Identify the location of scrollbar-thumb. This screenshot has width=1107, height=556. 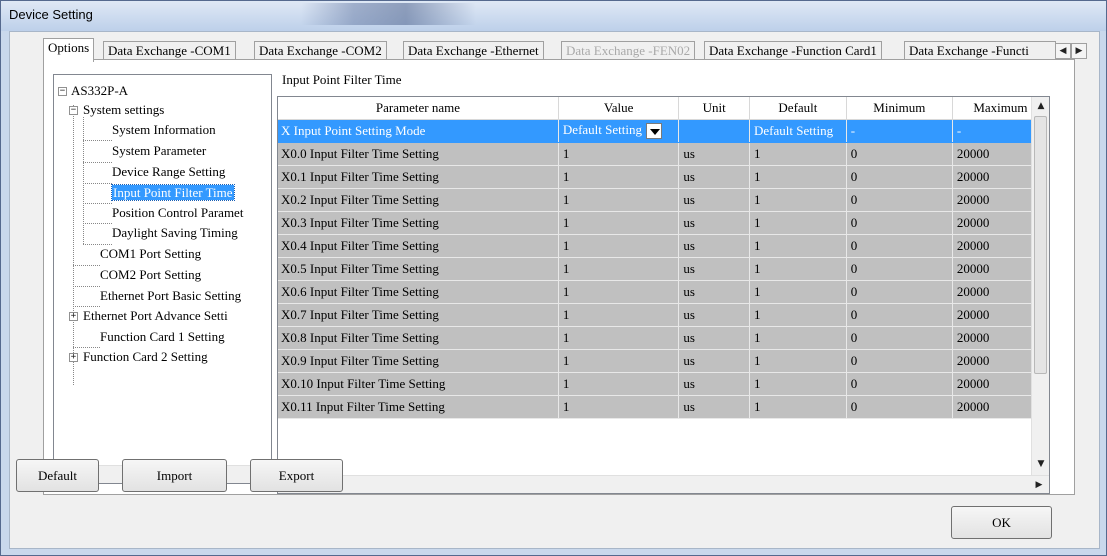
(1040, 245).